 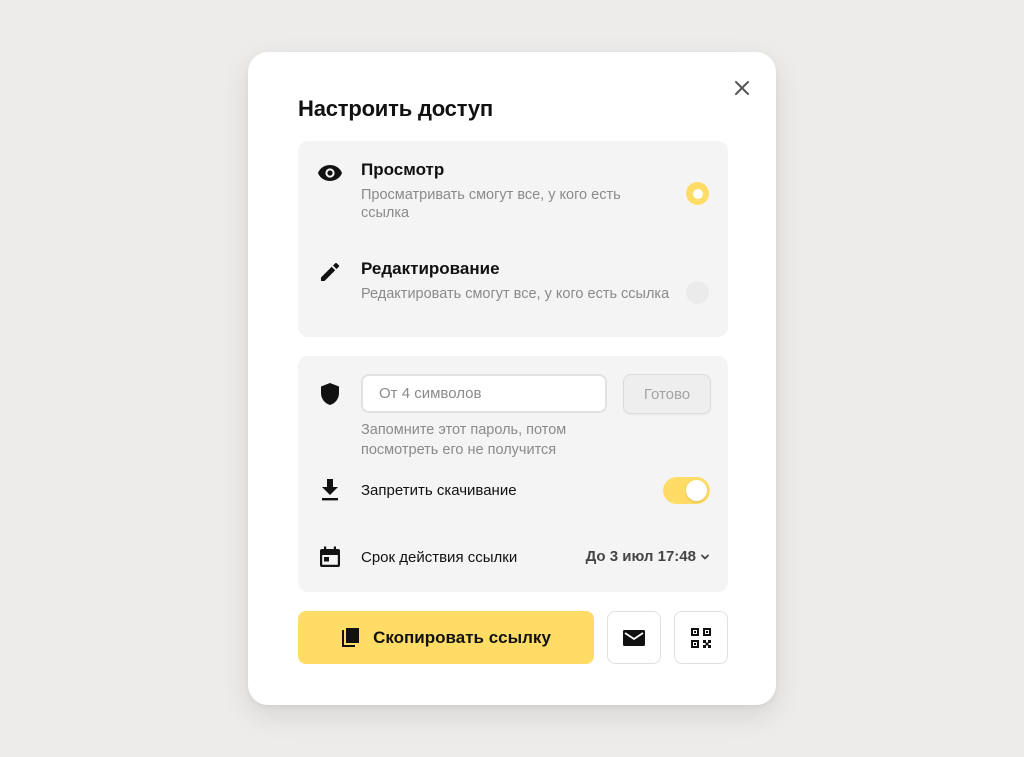 What do you see at coordinates (330, 173) in the screenshot?
I see `eye-icon` at bounding box center [330, 173].